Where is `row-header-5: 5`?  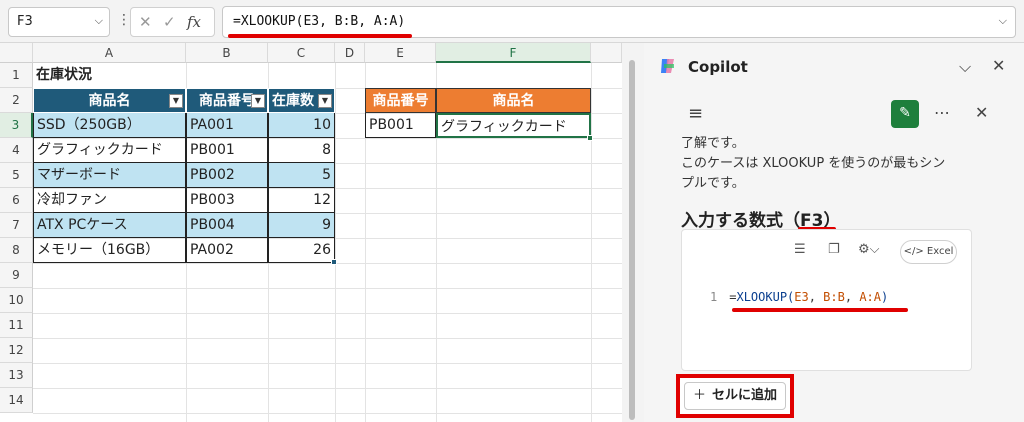
row-header-5: 5 is located at coordinates (16, 175).